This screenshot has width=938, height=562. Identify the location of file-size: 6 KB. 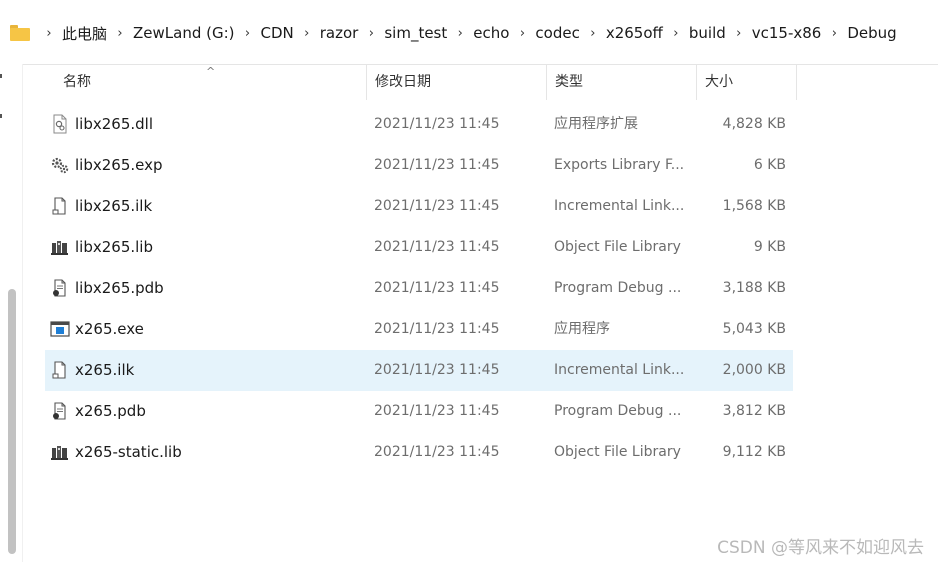
(769, 165).